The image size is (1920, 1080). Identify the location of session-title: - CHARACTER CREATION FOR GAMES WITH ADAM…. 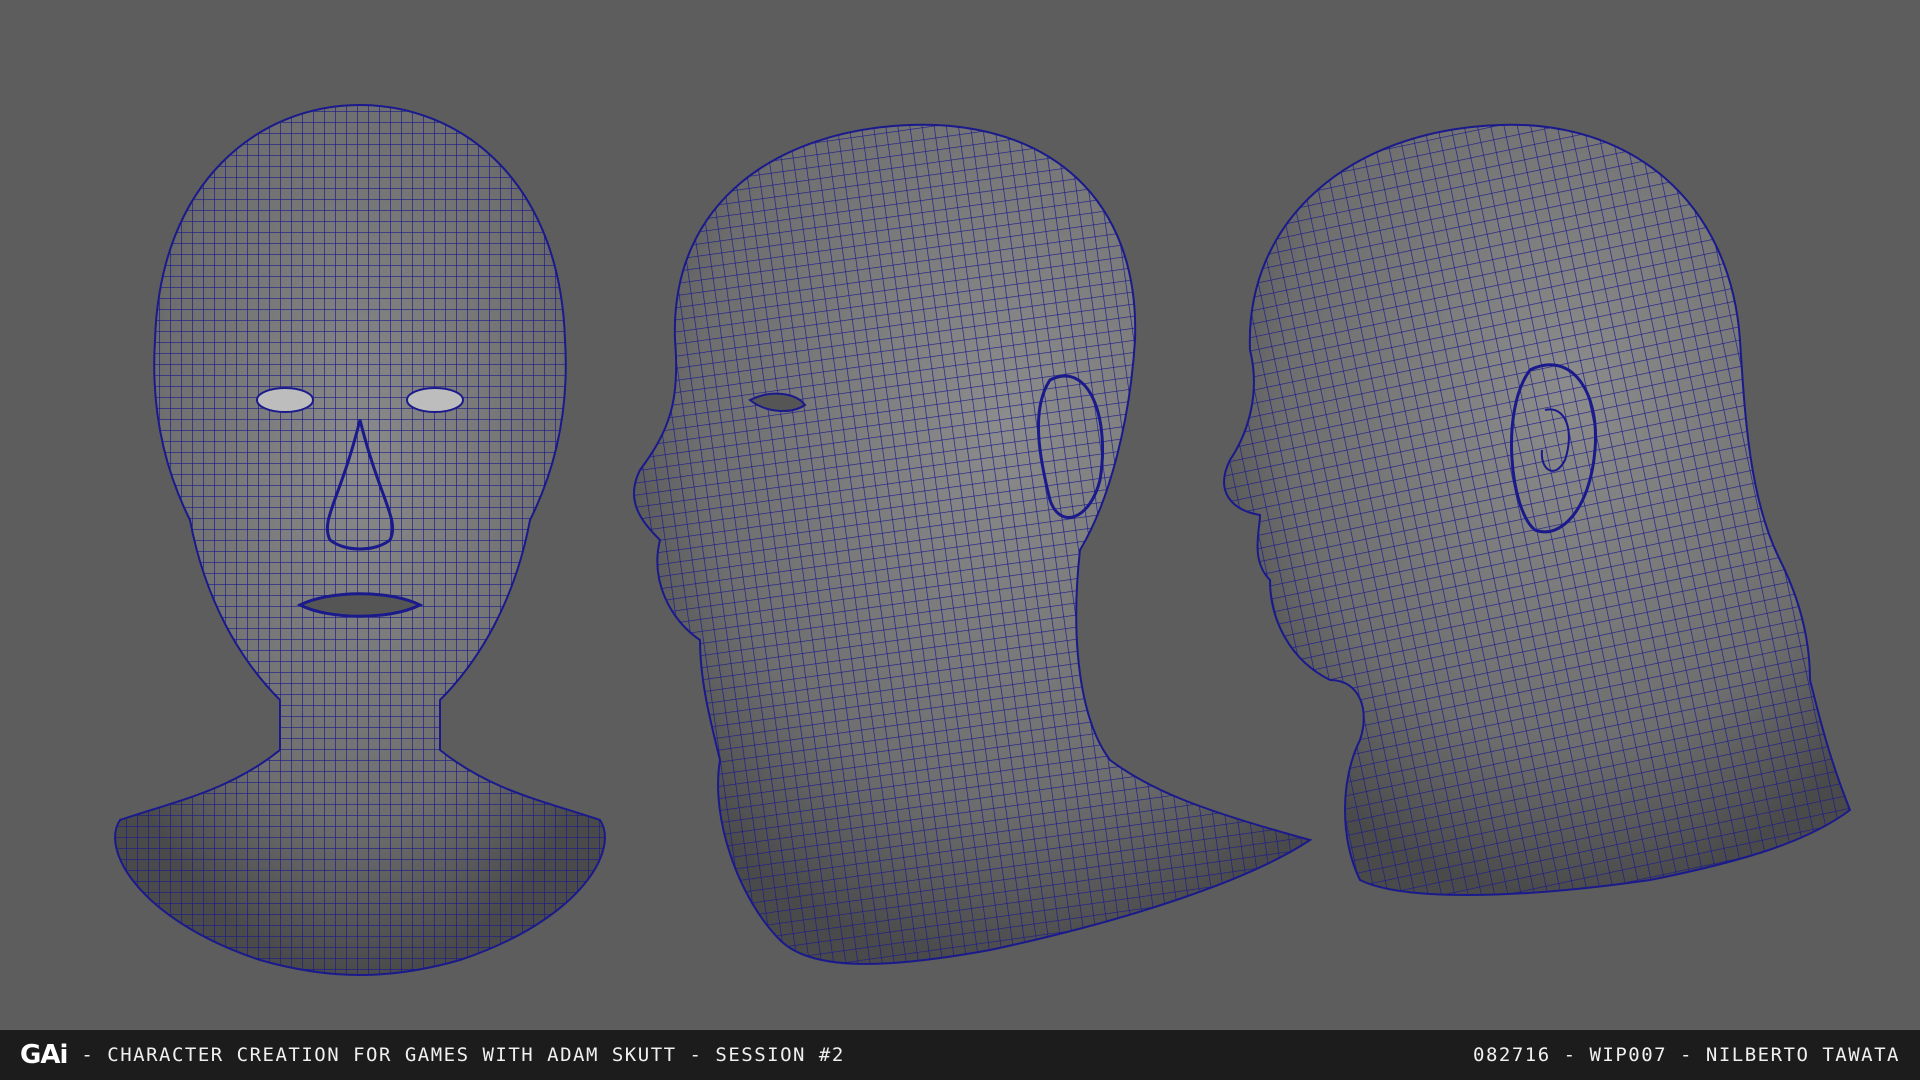
(463, 1055).